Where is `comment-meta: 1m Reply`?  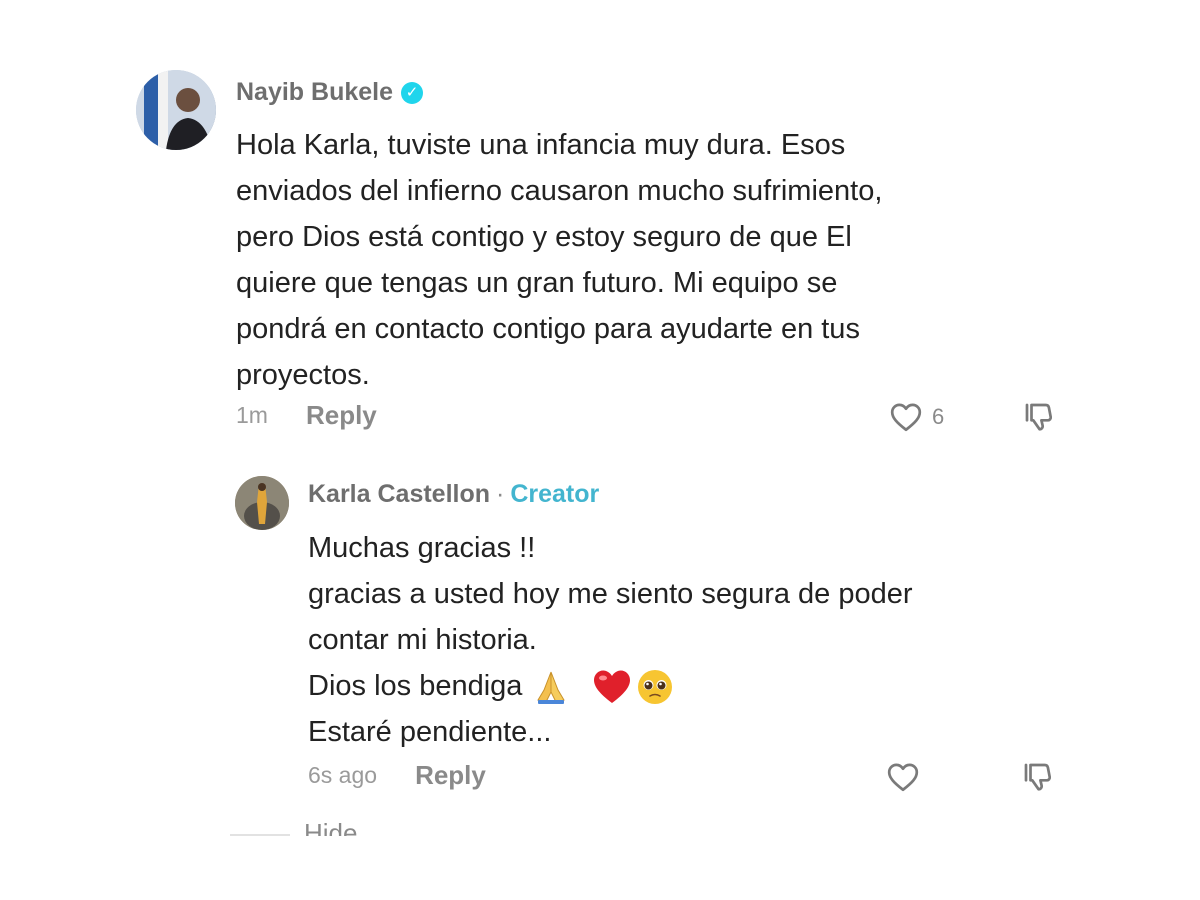
comment-meta: 1m Reply is located at coordinates (306, 415).